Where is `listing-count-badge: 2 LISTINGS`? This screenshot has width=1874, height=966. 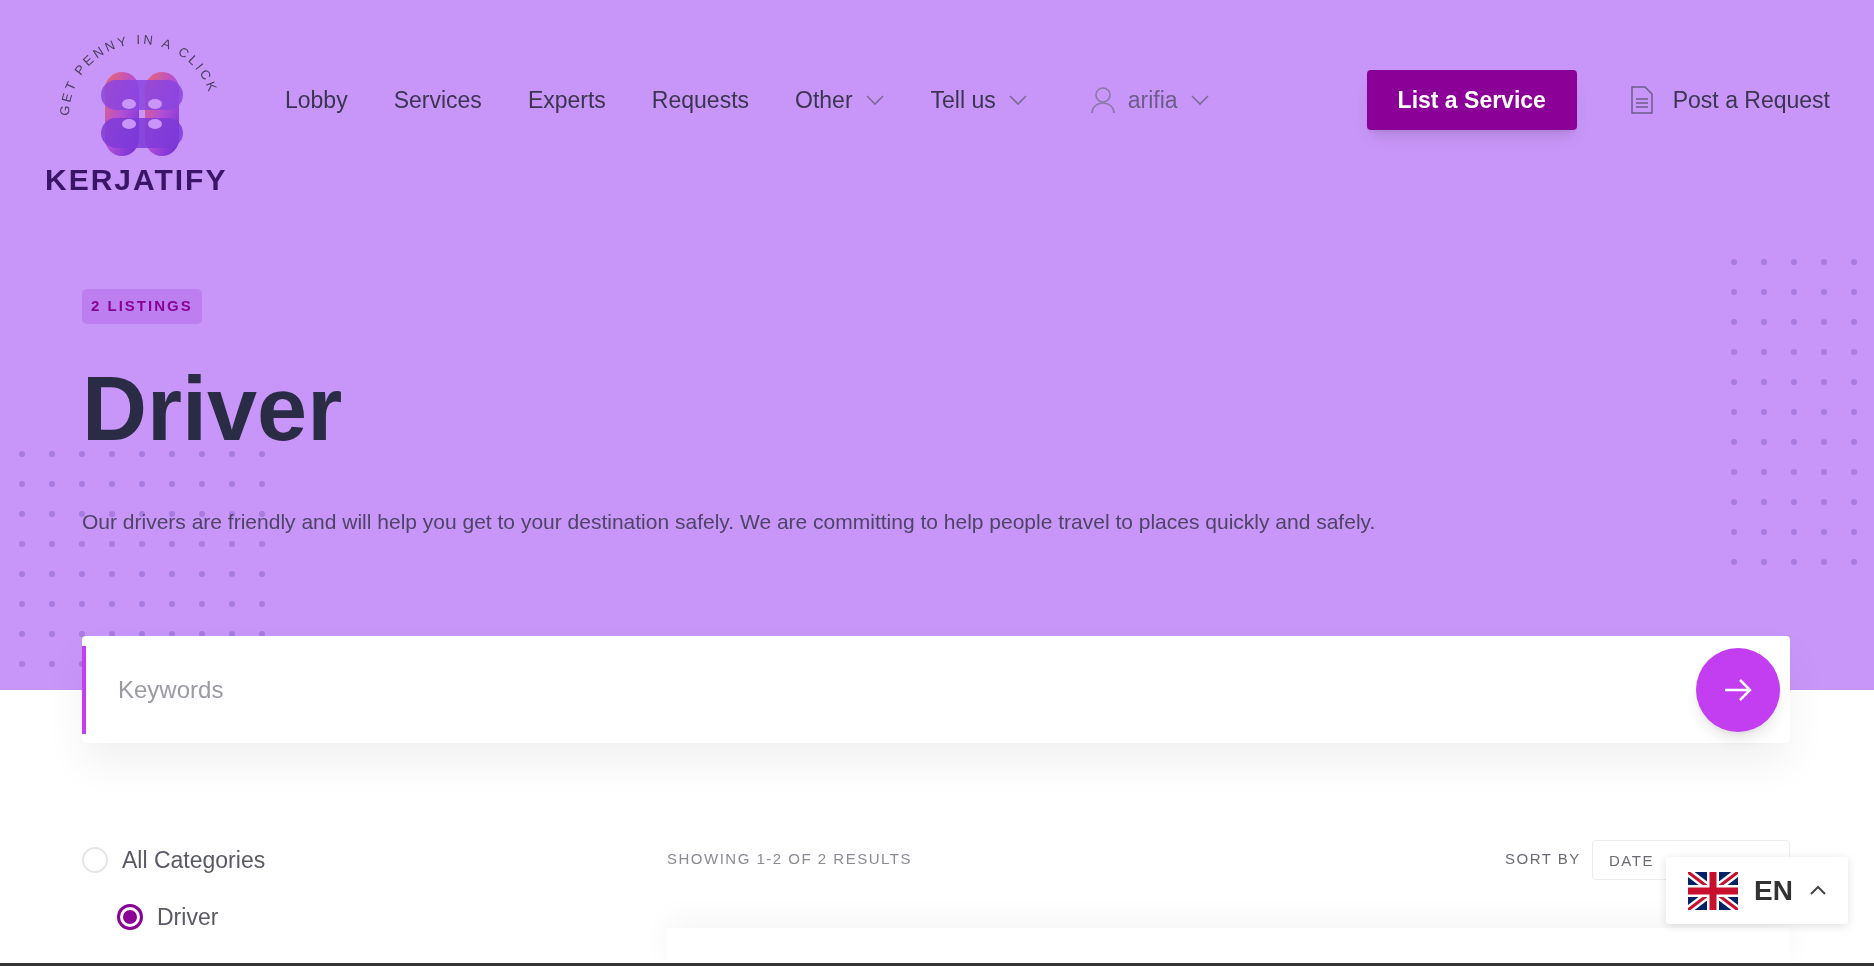
listing-count-badge: 2 LISTINGS is located at coordinates (142, 306).